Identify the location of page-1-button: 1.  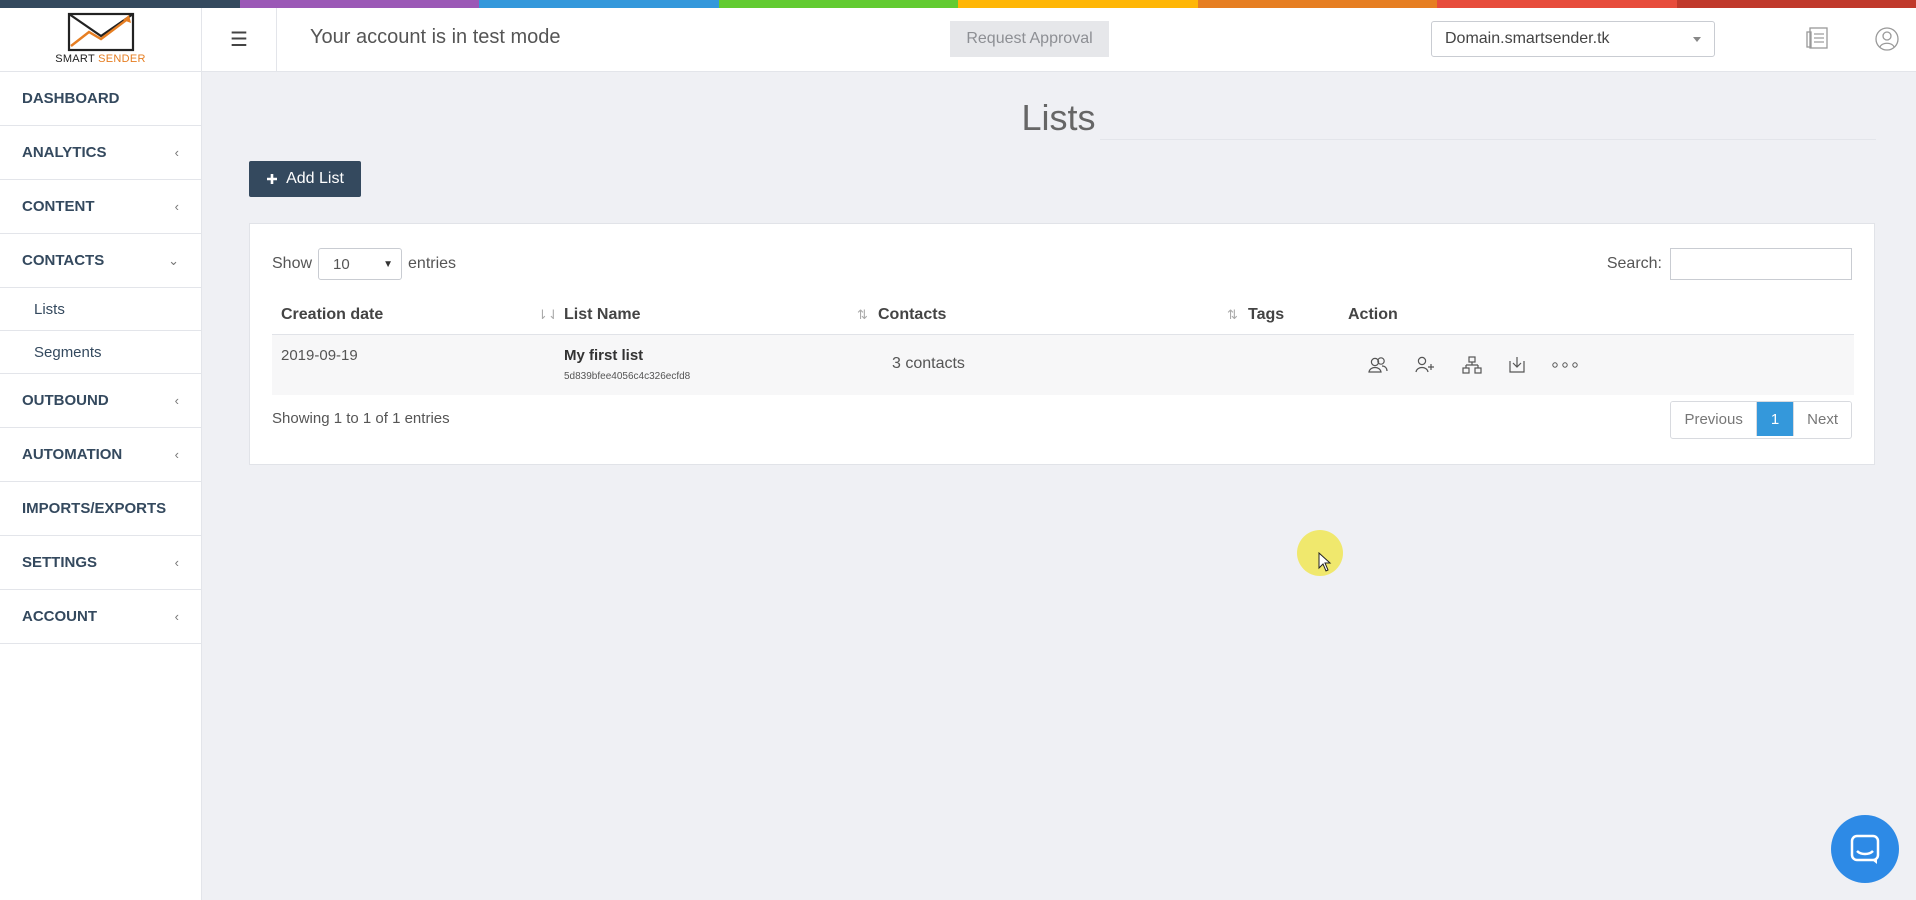
(1775, 419).